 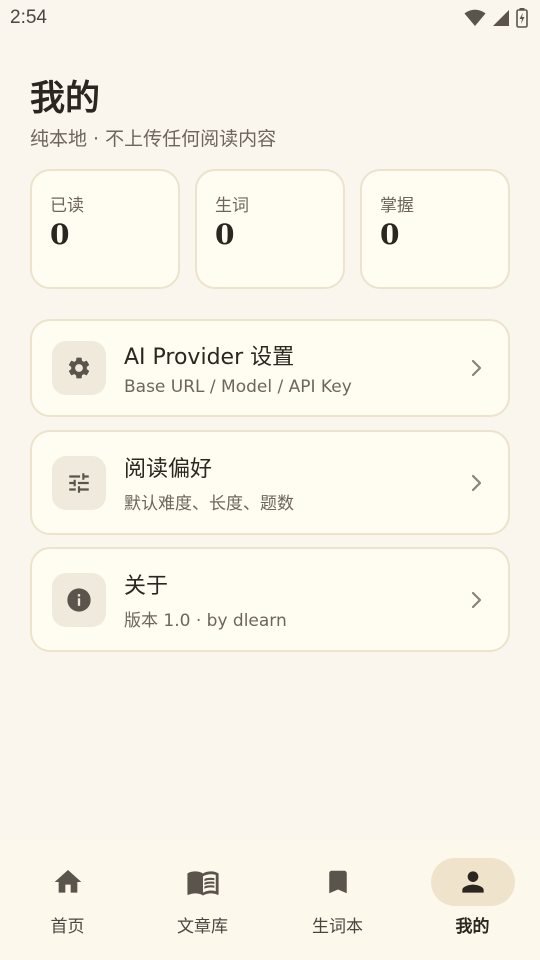 What do you see at coordinates (67, 927) in the screenshot?
I see `nav-label: 首页` at bounding box center [67, 927].